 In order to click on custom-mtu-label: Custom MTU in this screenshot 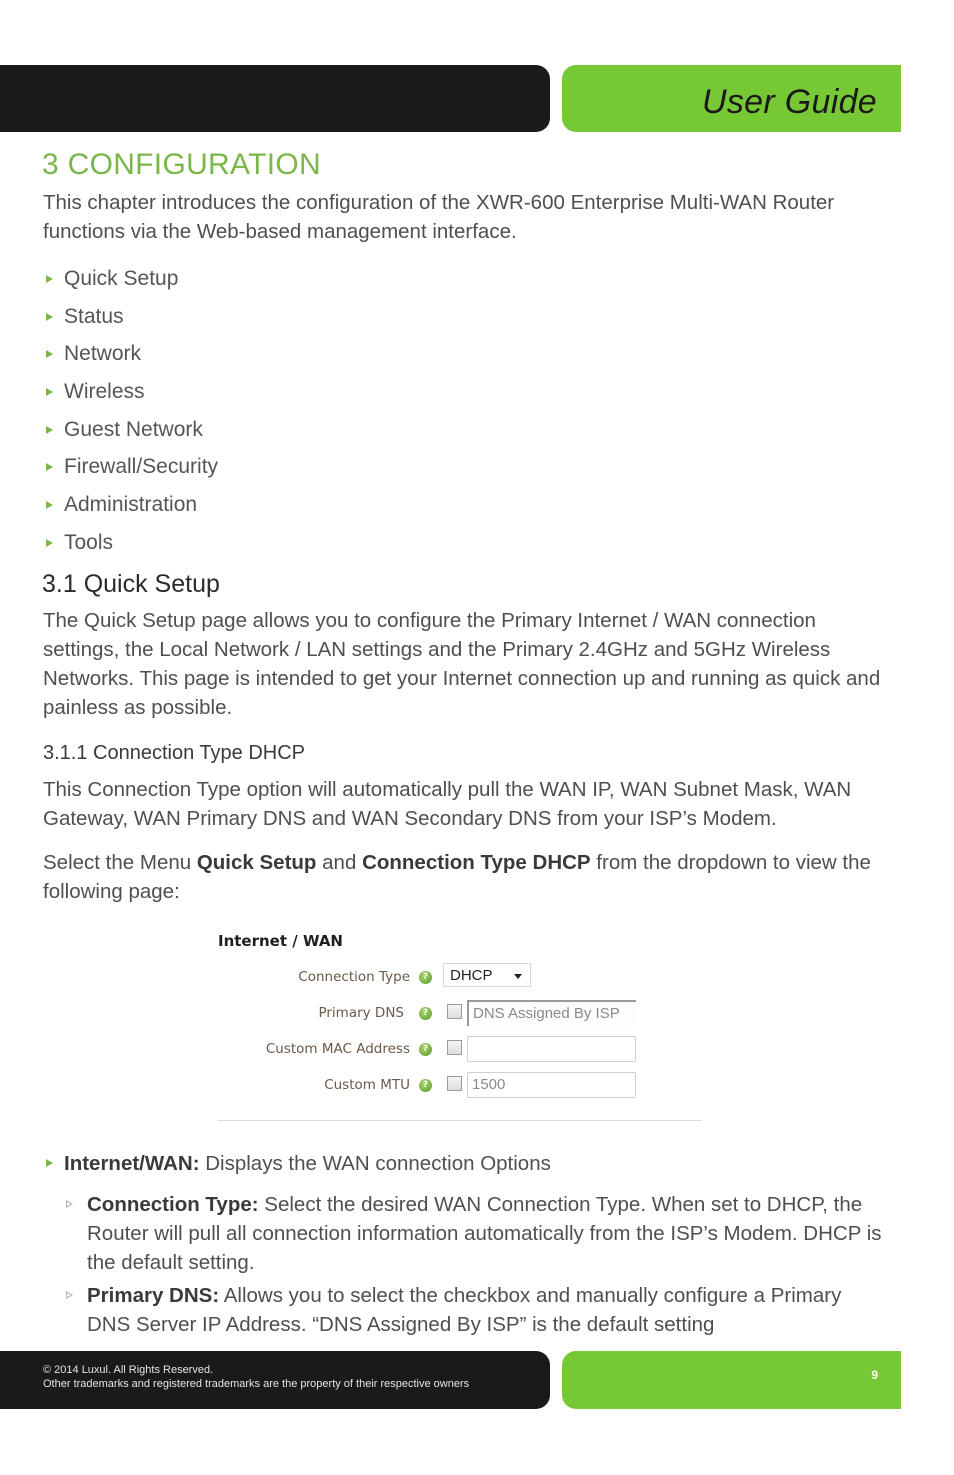, I will do `click(367, 1085)`.